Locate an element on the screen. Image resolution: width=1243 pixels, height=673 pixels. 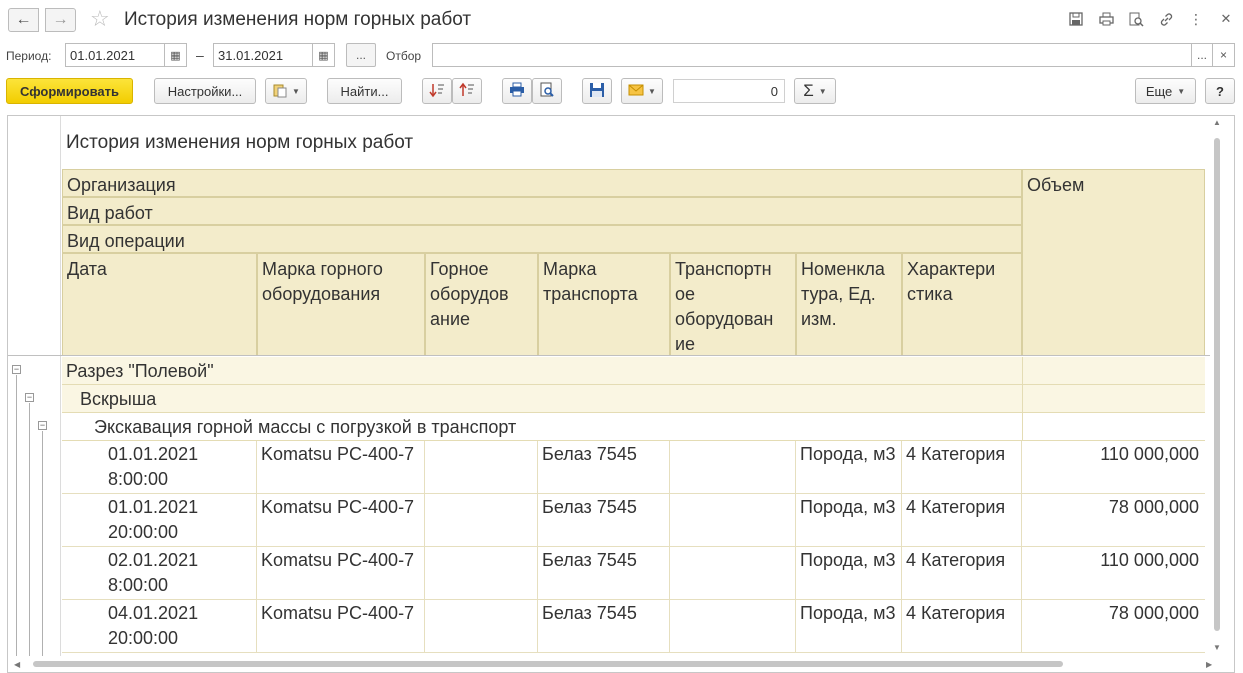
header-org: Организация is located at coordinates (542, 183).